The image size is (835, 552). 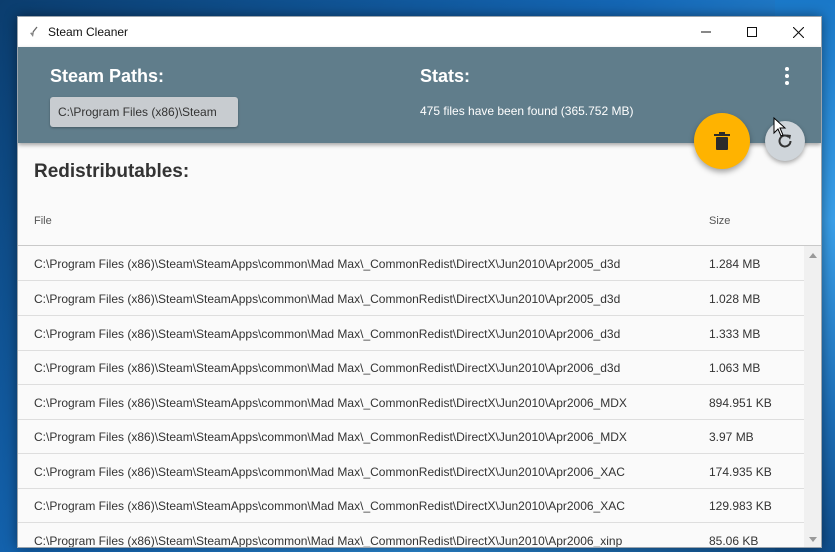 I want to click on file-size: 129.983 KB, so click(x=740, y=506).